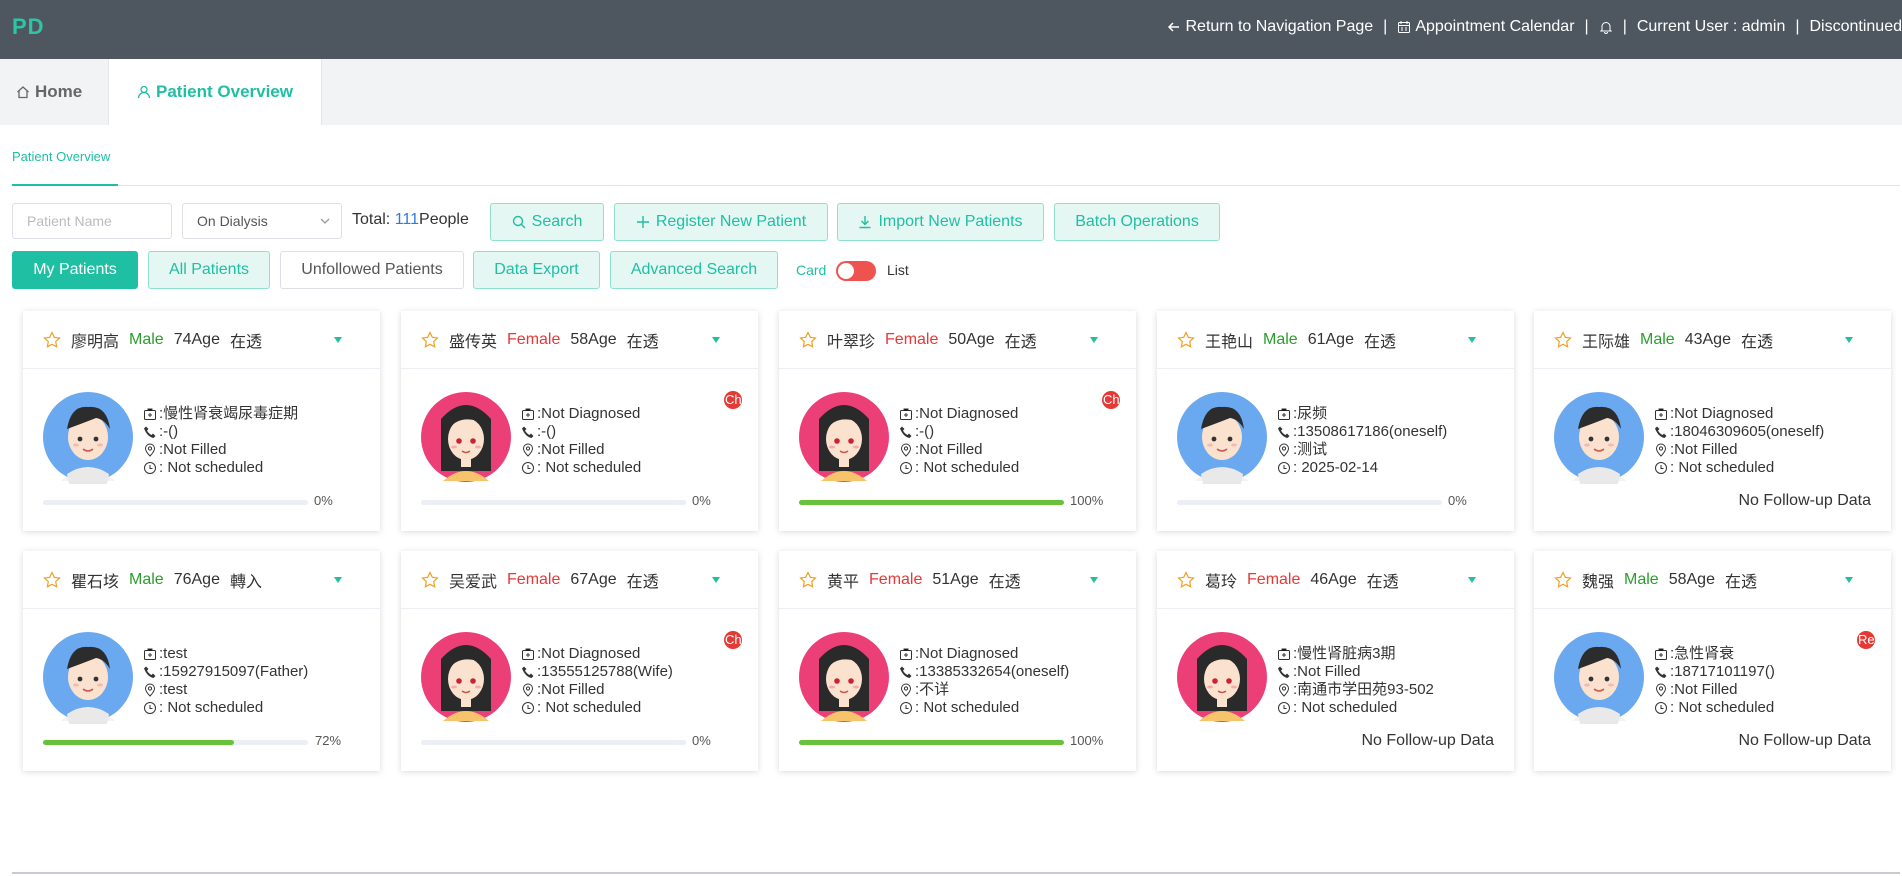  What do you see at coordinates (1598, 580) in the screenshot?
I see `patient-name: 魏强` at bounding box center [1598, 580].